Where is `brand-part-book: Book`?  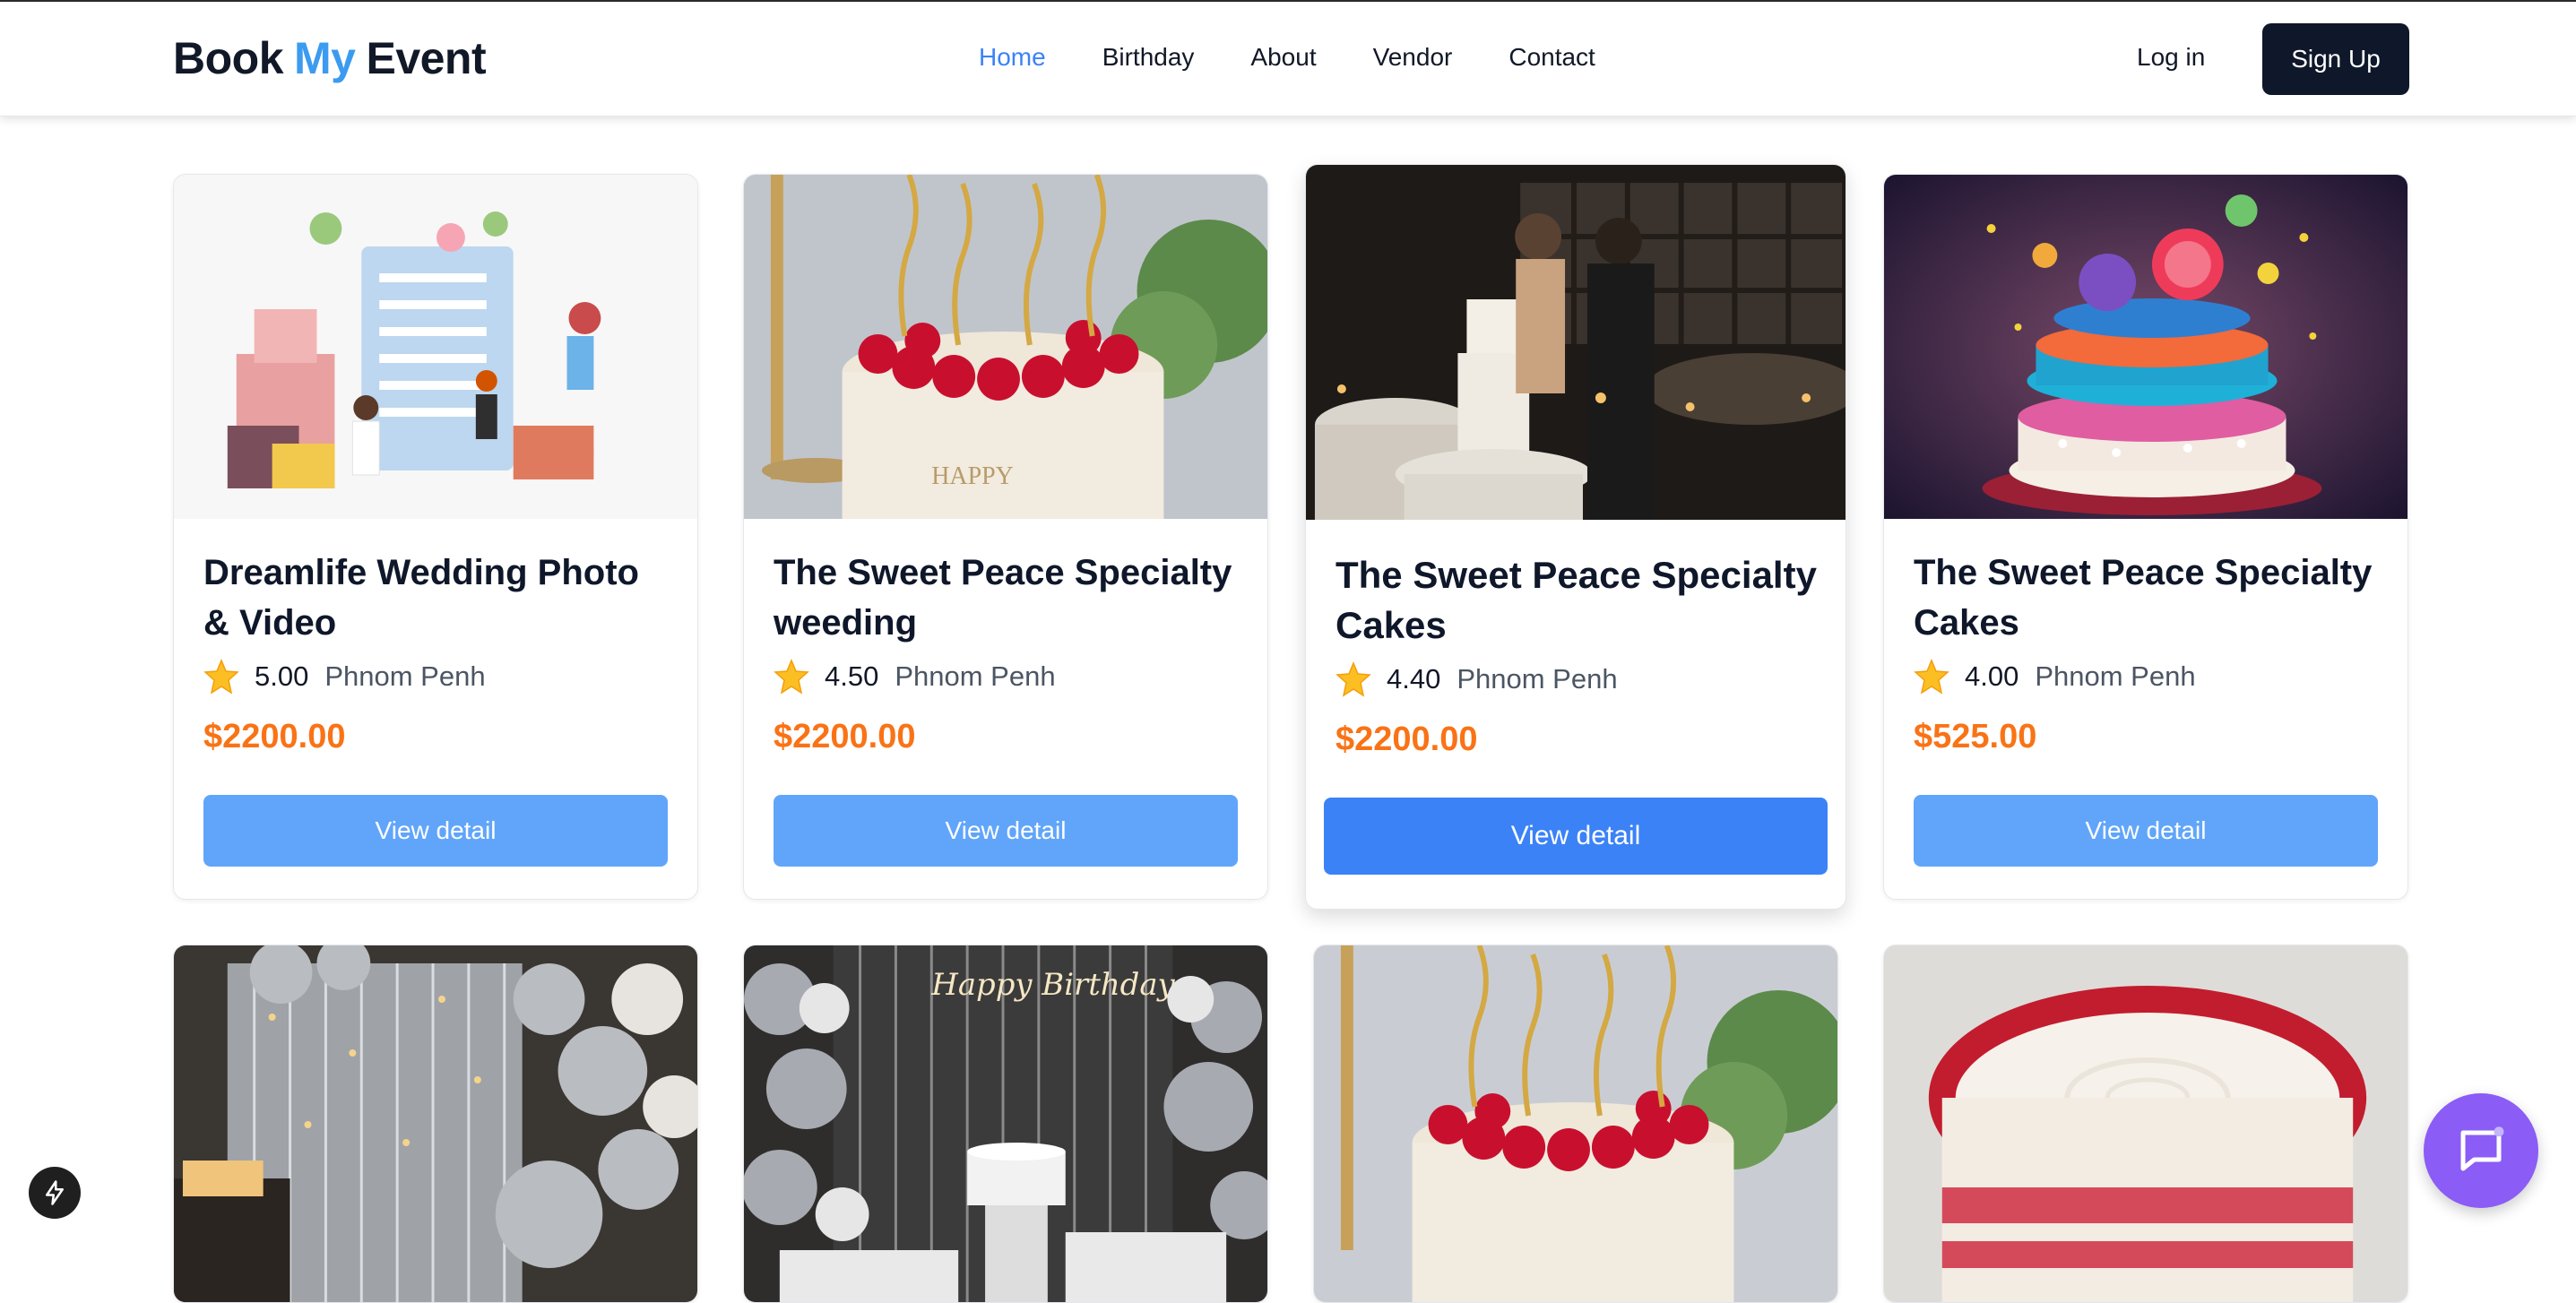
brand-part-book: Book is located at coordinates (228, 58).